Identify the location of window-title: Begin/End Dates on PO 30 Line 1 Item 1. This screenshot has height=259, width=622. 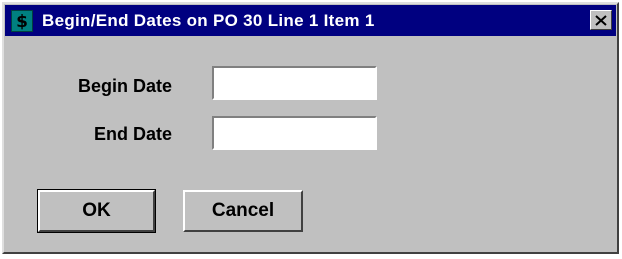
(208, 20).